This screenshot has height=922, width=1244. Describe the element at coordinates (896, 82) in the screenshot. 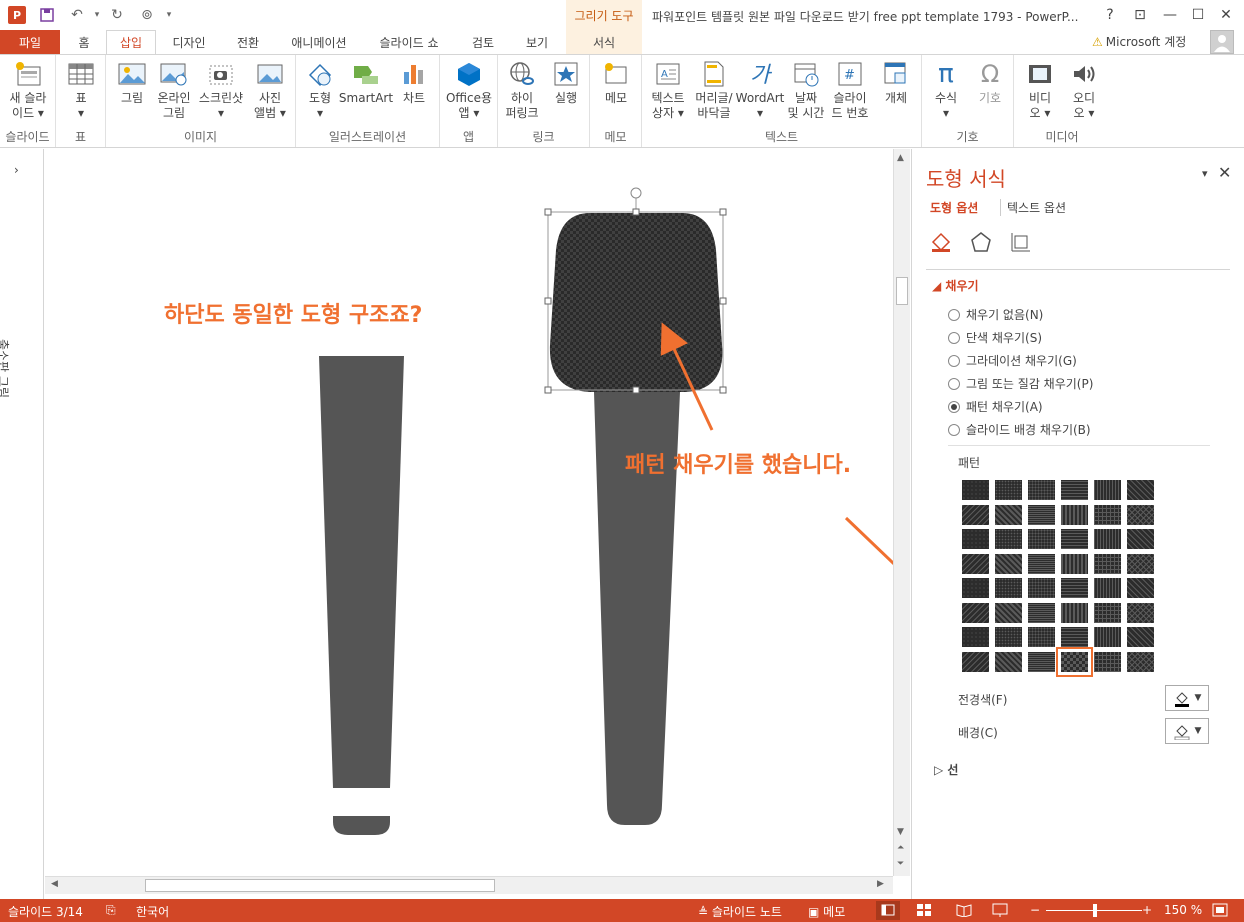

I see `object-button: 개체` at that location.